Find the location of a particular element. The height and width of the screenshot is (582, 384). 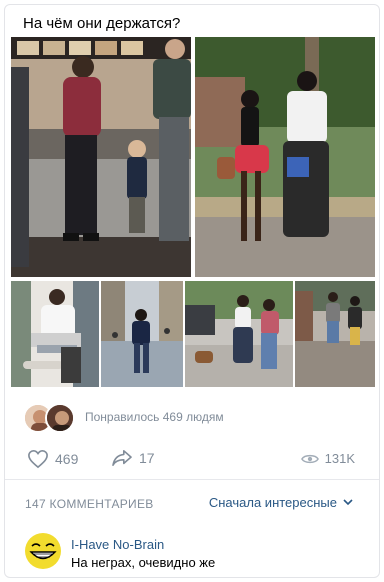

comments-count: 147 КОММЕНТАРИЕВ is located at coordinates (89, 504).